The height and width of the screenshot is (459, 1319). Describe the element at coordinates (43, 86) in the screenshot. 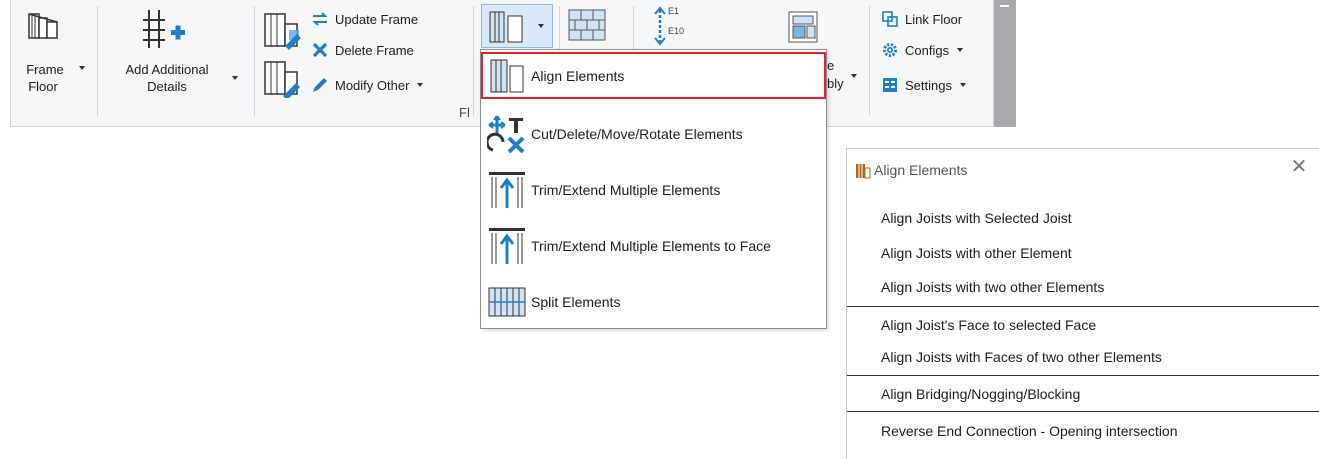

I see `frame-floor-label-2: Floor` at that location.